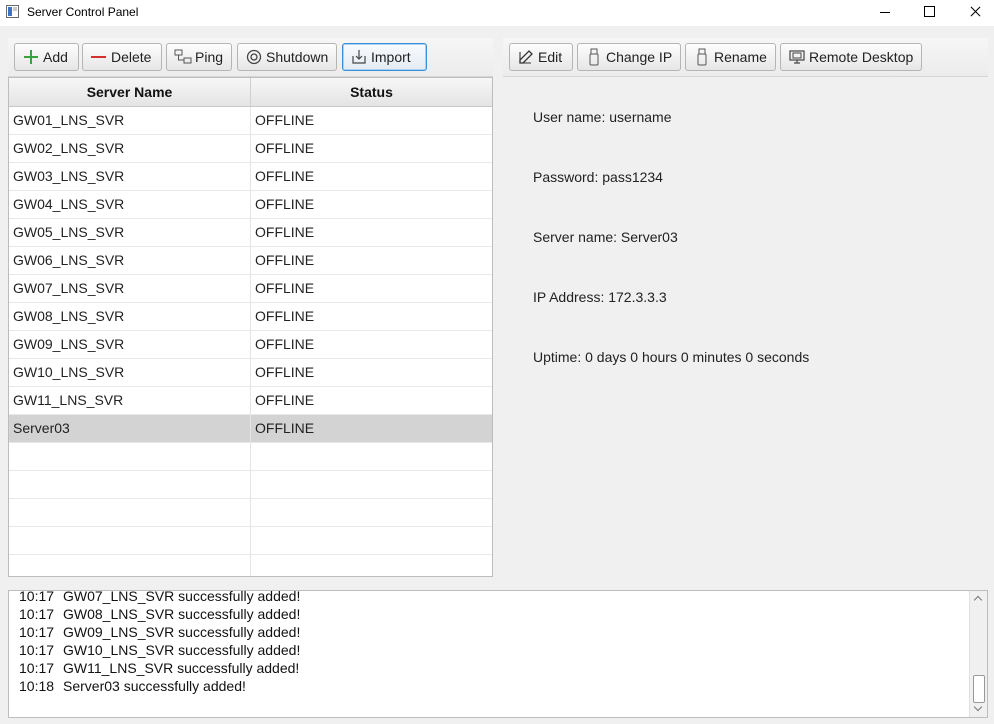  Describe the element at coordinates (885, 13) in the screenshot. I see `minimize-icon` at that location.